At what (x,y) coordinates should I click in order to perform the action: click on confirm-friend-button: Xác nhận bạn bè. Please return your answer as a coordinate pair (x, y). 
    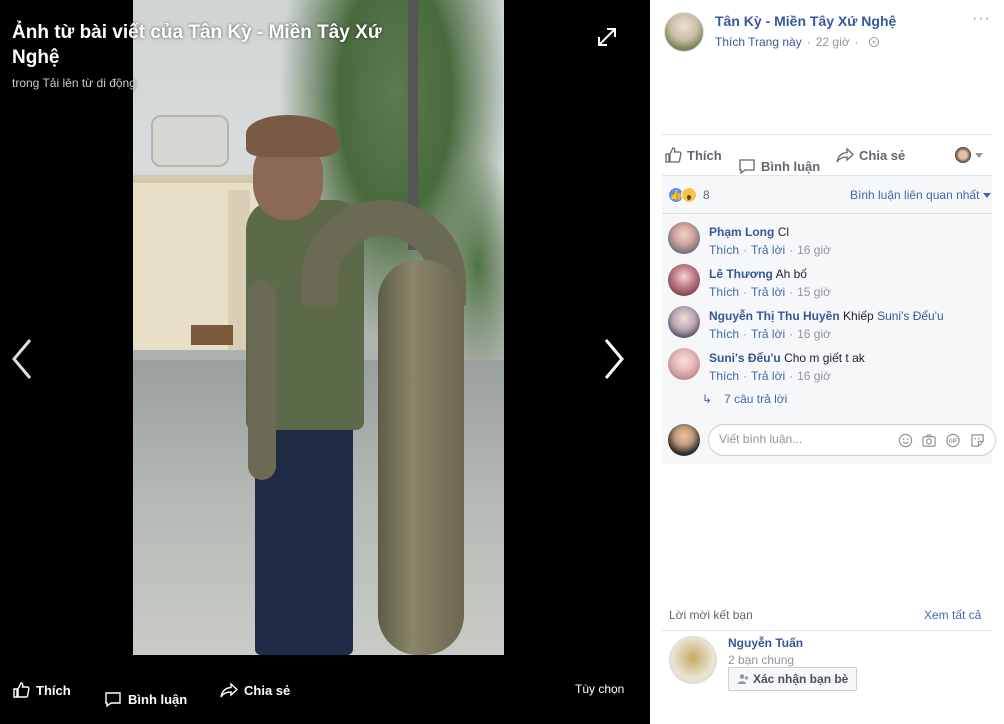
    Looking at the image, I should click on (793, 679).